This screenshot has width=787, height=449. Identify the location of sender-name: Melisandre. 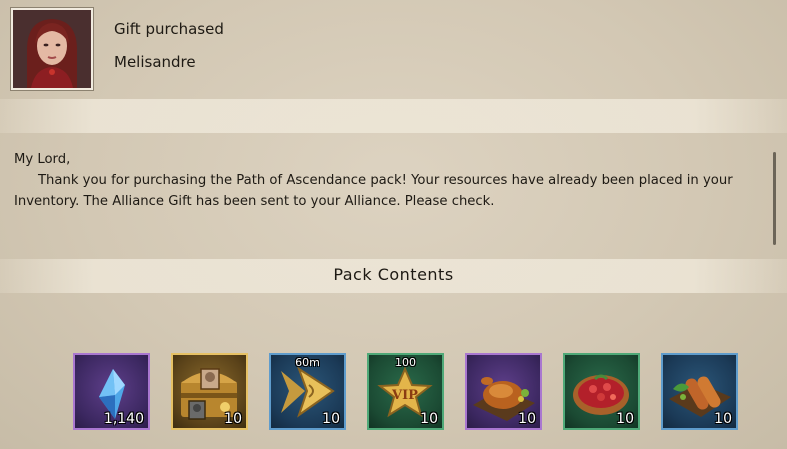
(155, 62).